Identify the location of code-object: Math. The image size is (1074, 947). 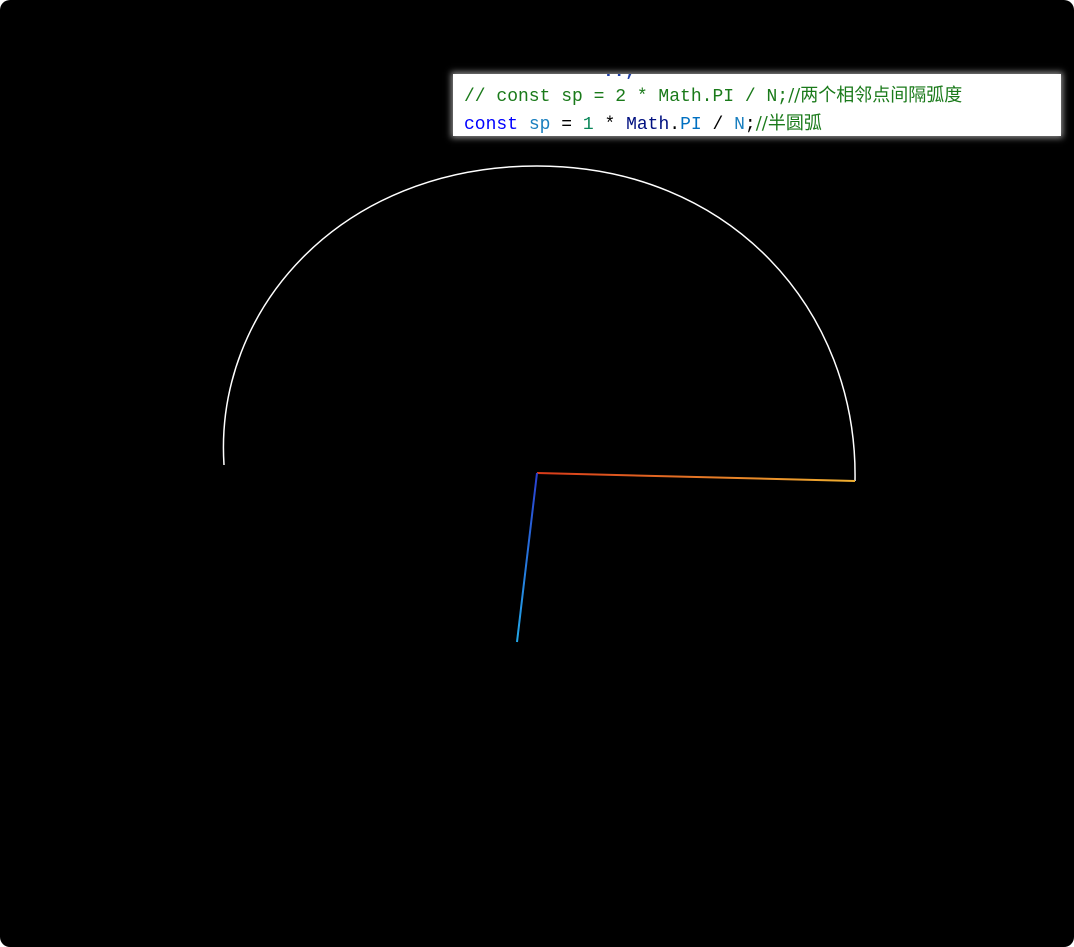
(648, 125).